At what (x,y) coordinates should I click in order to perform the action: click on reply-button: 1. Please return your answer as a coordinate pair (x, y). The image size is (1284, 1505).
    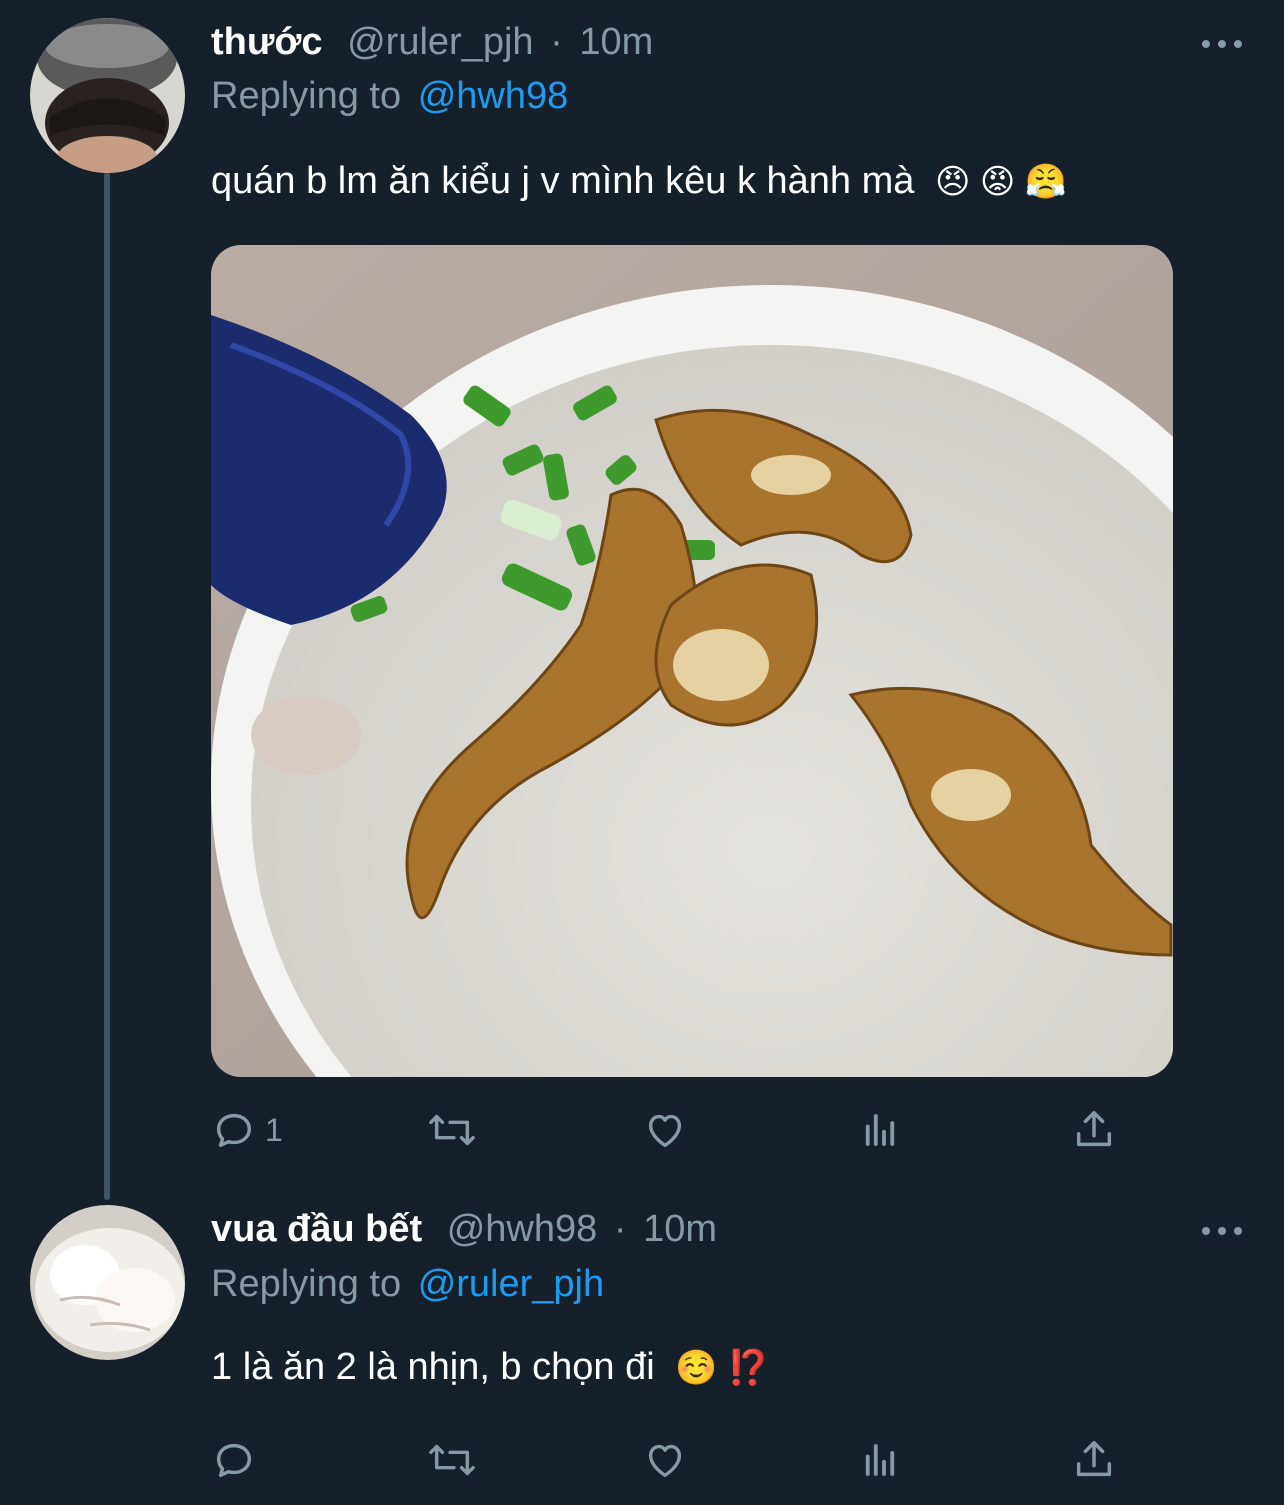
    Looking at the image, I should click on (247, 1130).